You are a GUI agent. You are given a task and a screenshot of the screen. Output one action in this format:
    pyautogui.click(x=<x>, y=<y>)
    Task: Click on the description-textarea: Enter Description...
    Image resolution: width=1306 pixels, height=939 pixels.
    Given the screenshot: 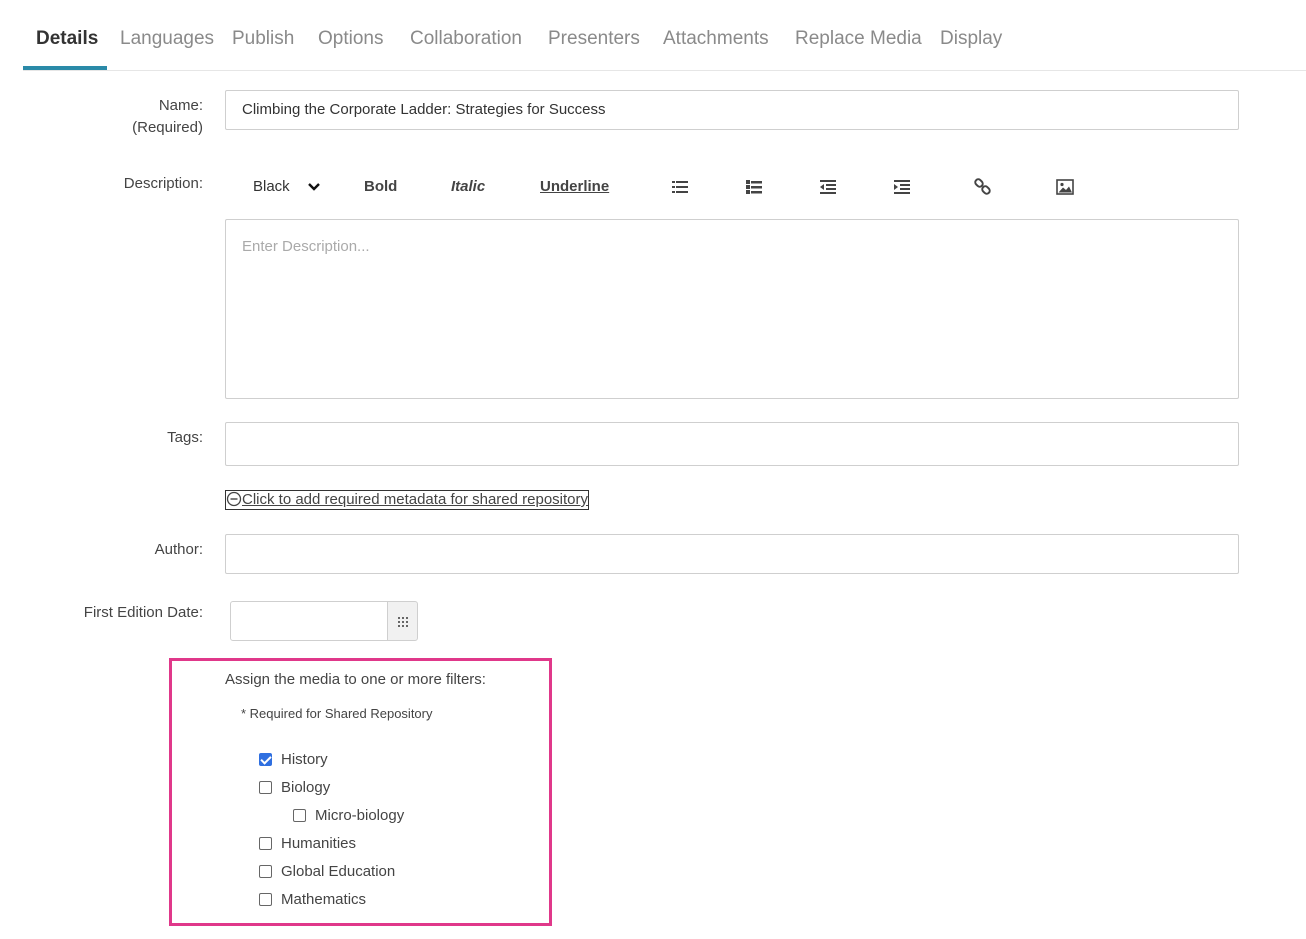 What is the action you would take?
    pyautogui.click(x=732, y=309)
    